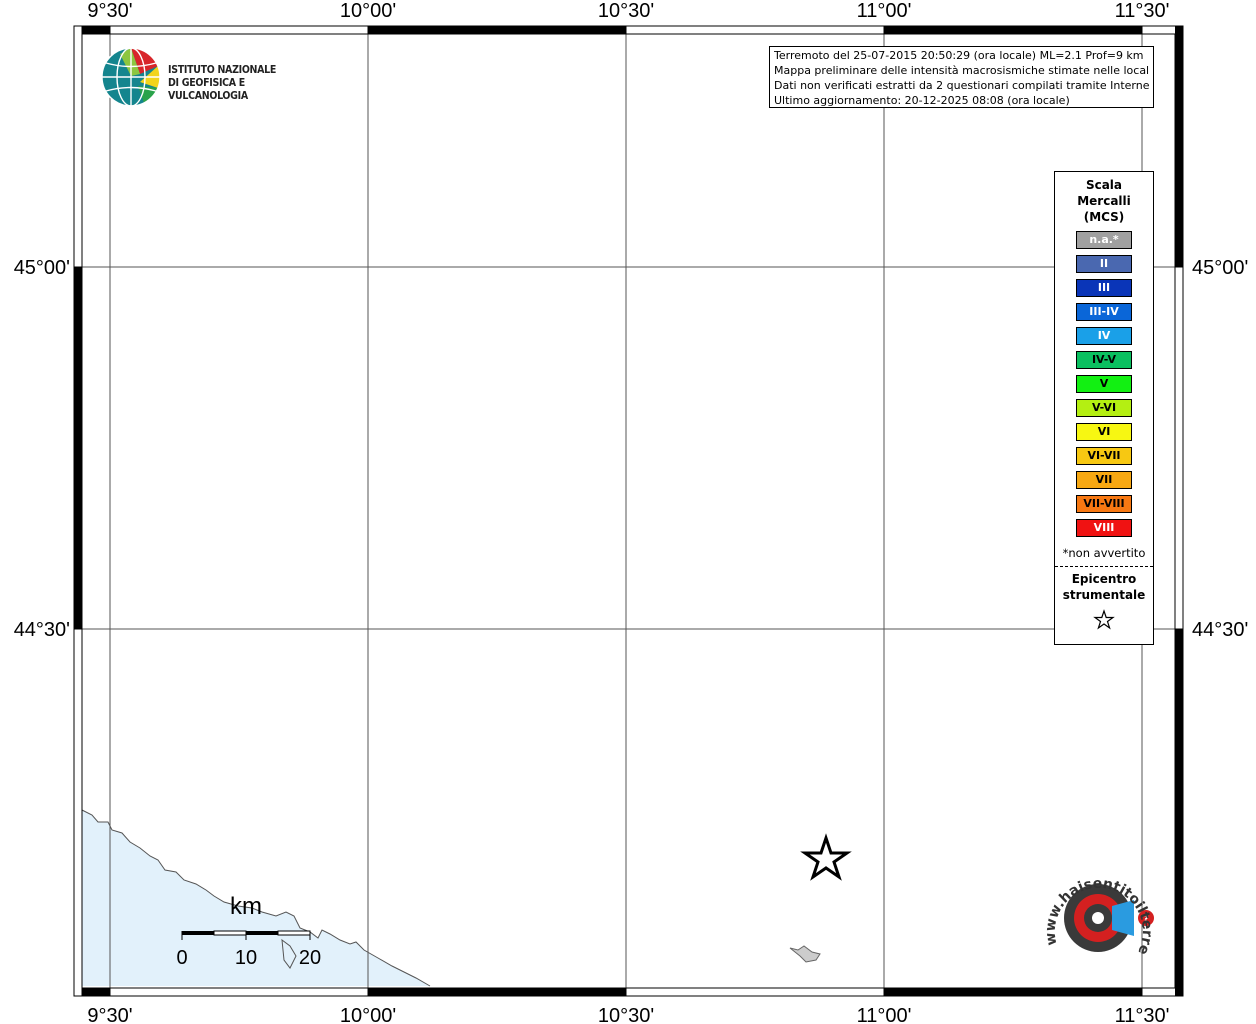 Image resolution: width=1256 pixels, height=1024 pixels. What do you see at coordinates (1104, 185) in the screenshot?
I see `legend-title-line: Scala` at bounding box center [1104, 185].